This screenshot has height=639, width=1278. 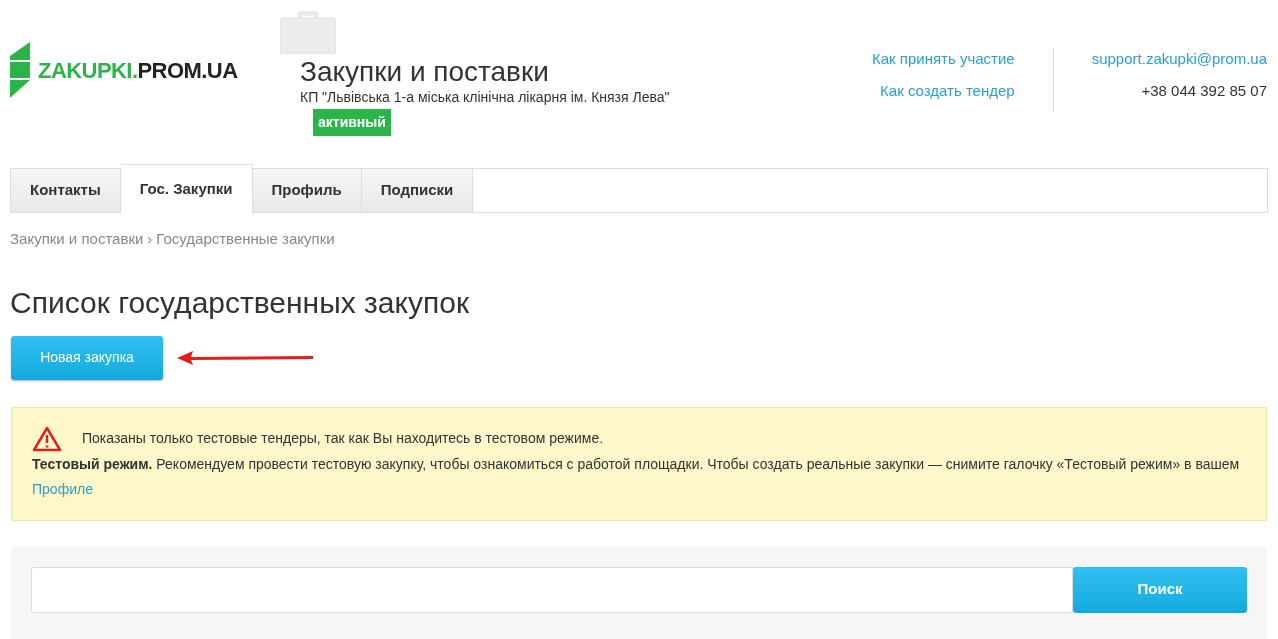 What do you see at coordinates (1179, 59) in the screenshot?
I see `email-link: support.zakupki@prom.ua` at bounding box center [1179, 59].